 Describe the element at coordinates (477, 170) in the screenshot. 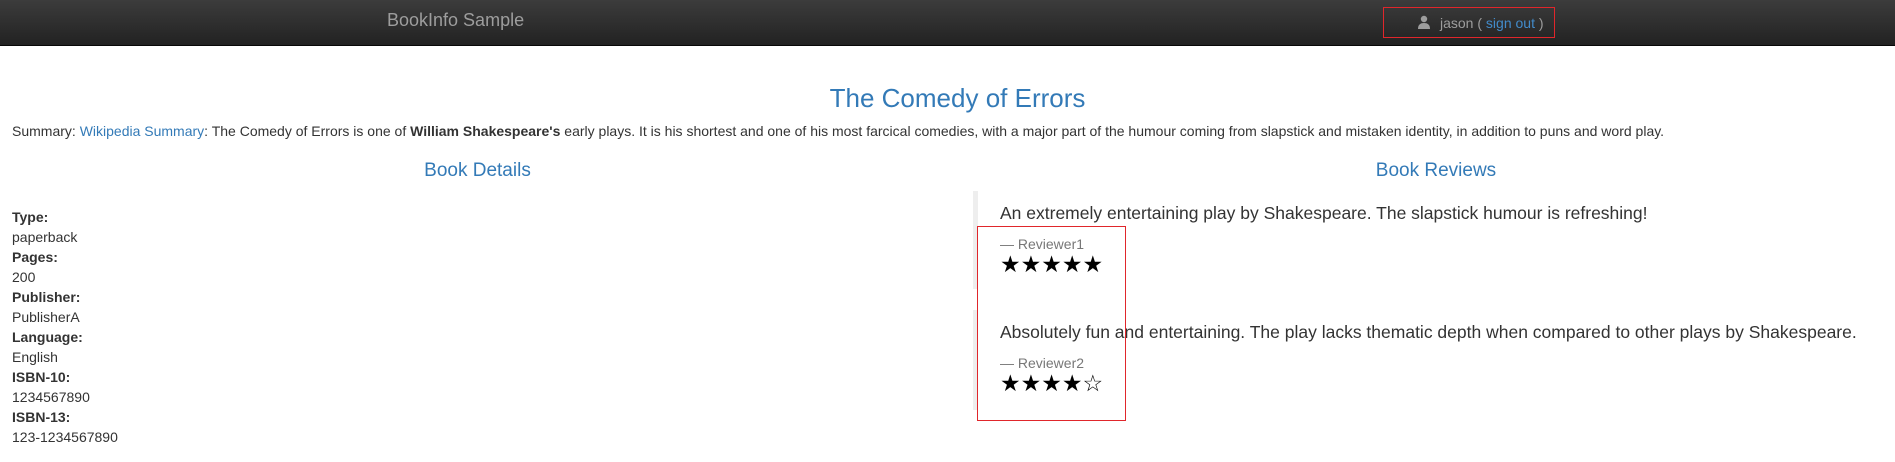

I see `book-details-heading: Book Details` at that location.